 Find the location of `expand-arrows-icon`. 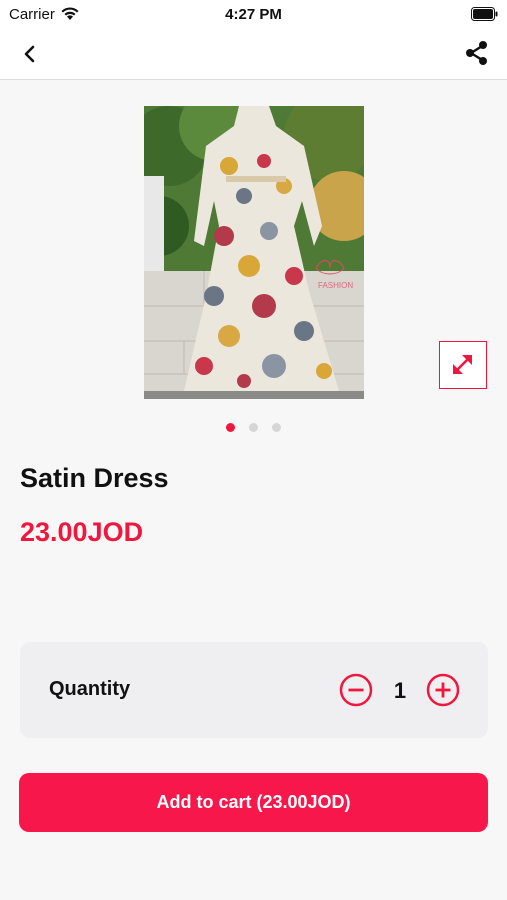

expand-arrows-icon is located at coordinates (462, 364).